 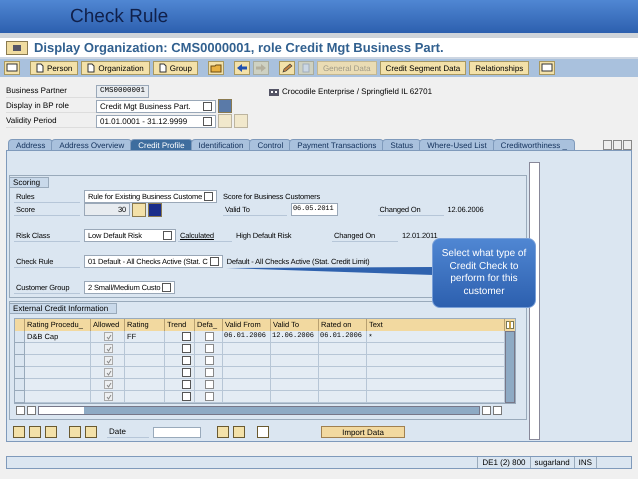 What do you see at coordinates (585, 462) in the screenshot?
I see `input-mode: INS` at bounding box center [585, 462].